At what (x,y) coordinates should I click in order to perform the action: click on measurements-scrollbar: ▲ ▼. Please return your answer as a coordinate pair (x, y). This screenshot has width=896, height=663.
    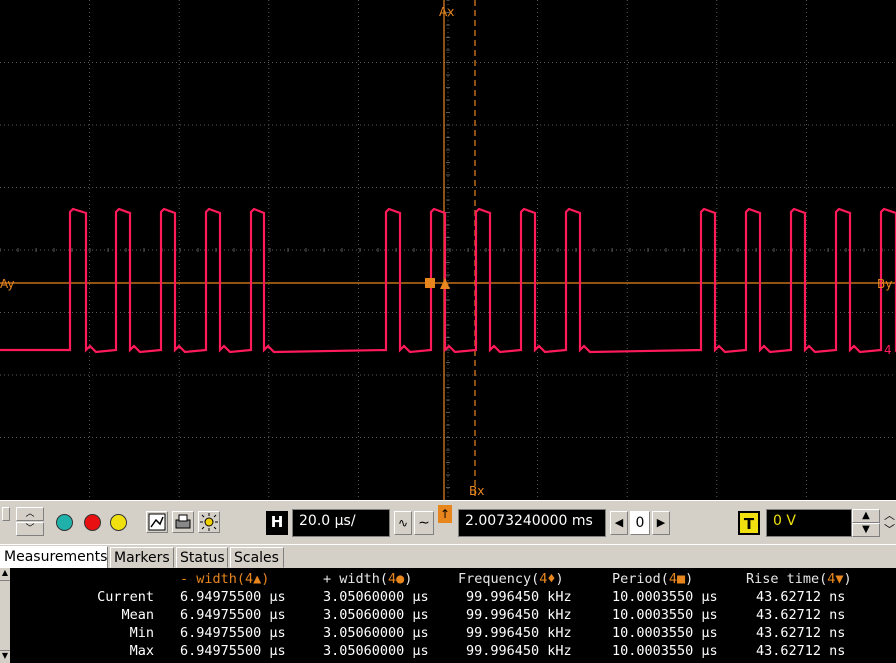
    Looking at the image, I should click on (5, 615).